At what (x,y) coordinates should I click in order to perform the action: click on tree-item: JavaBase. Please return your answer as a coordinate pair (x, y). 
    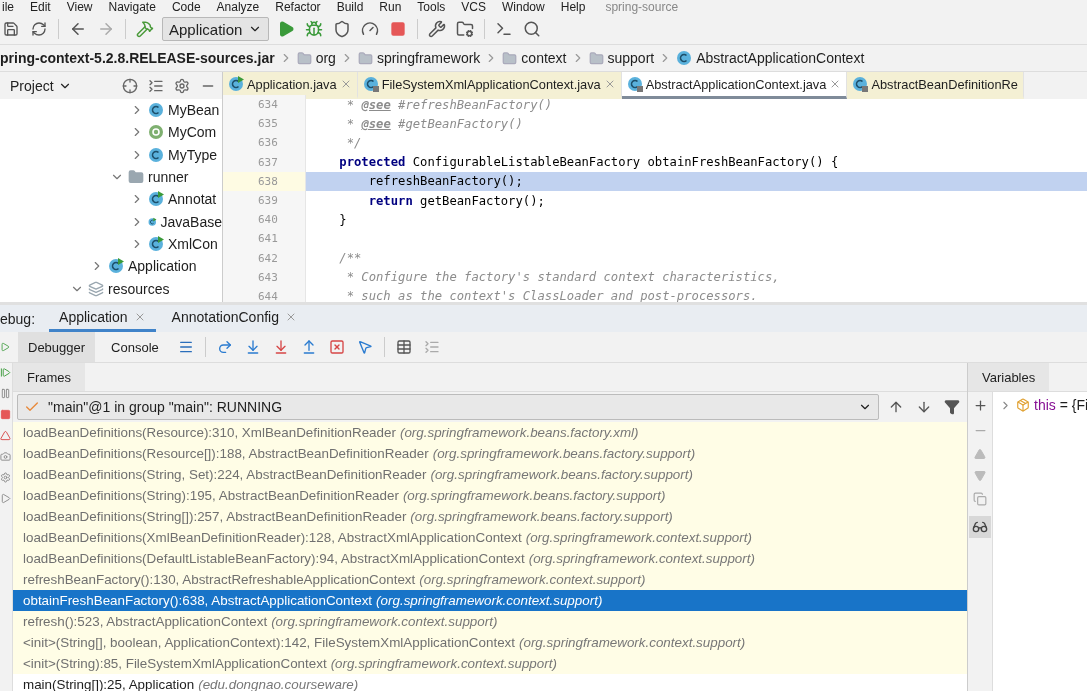
    Looking at the image, I should click on (111, 221).